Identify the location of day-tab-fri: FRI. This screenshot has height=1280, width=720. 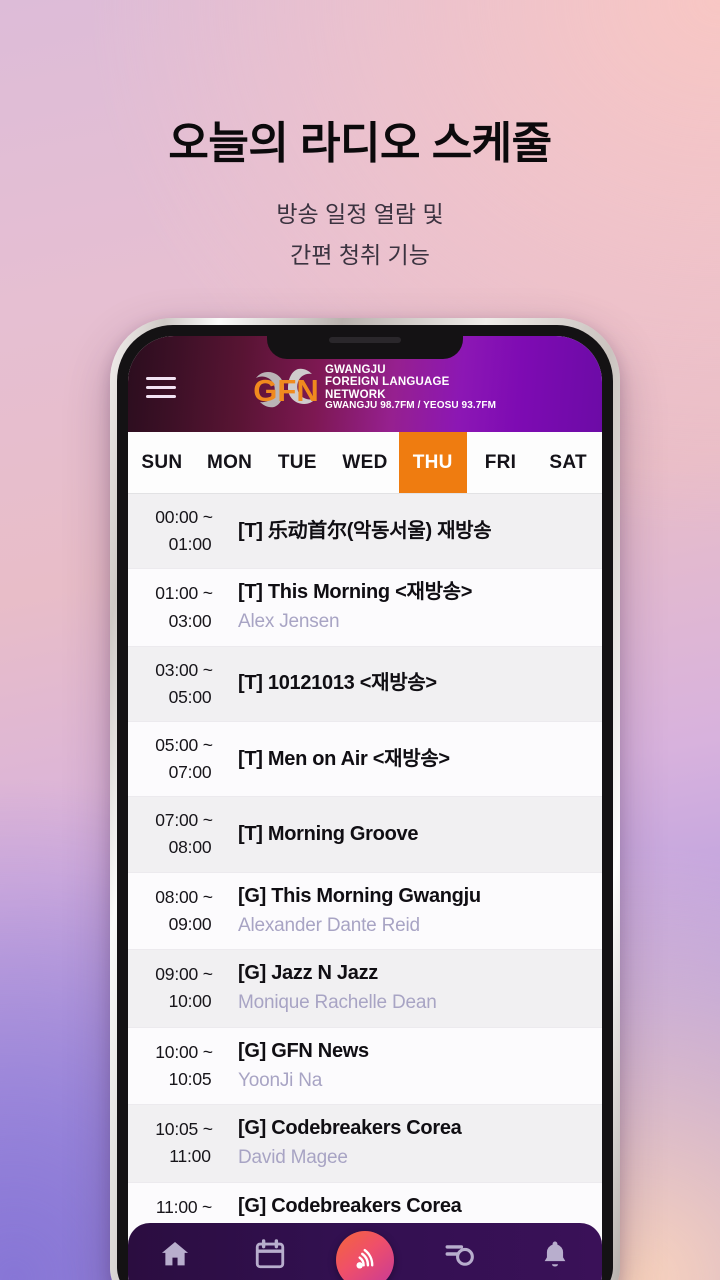
(501, 462).